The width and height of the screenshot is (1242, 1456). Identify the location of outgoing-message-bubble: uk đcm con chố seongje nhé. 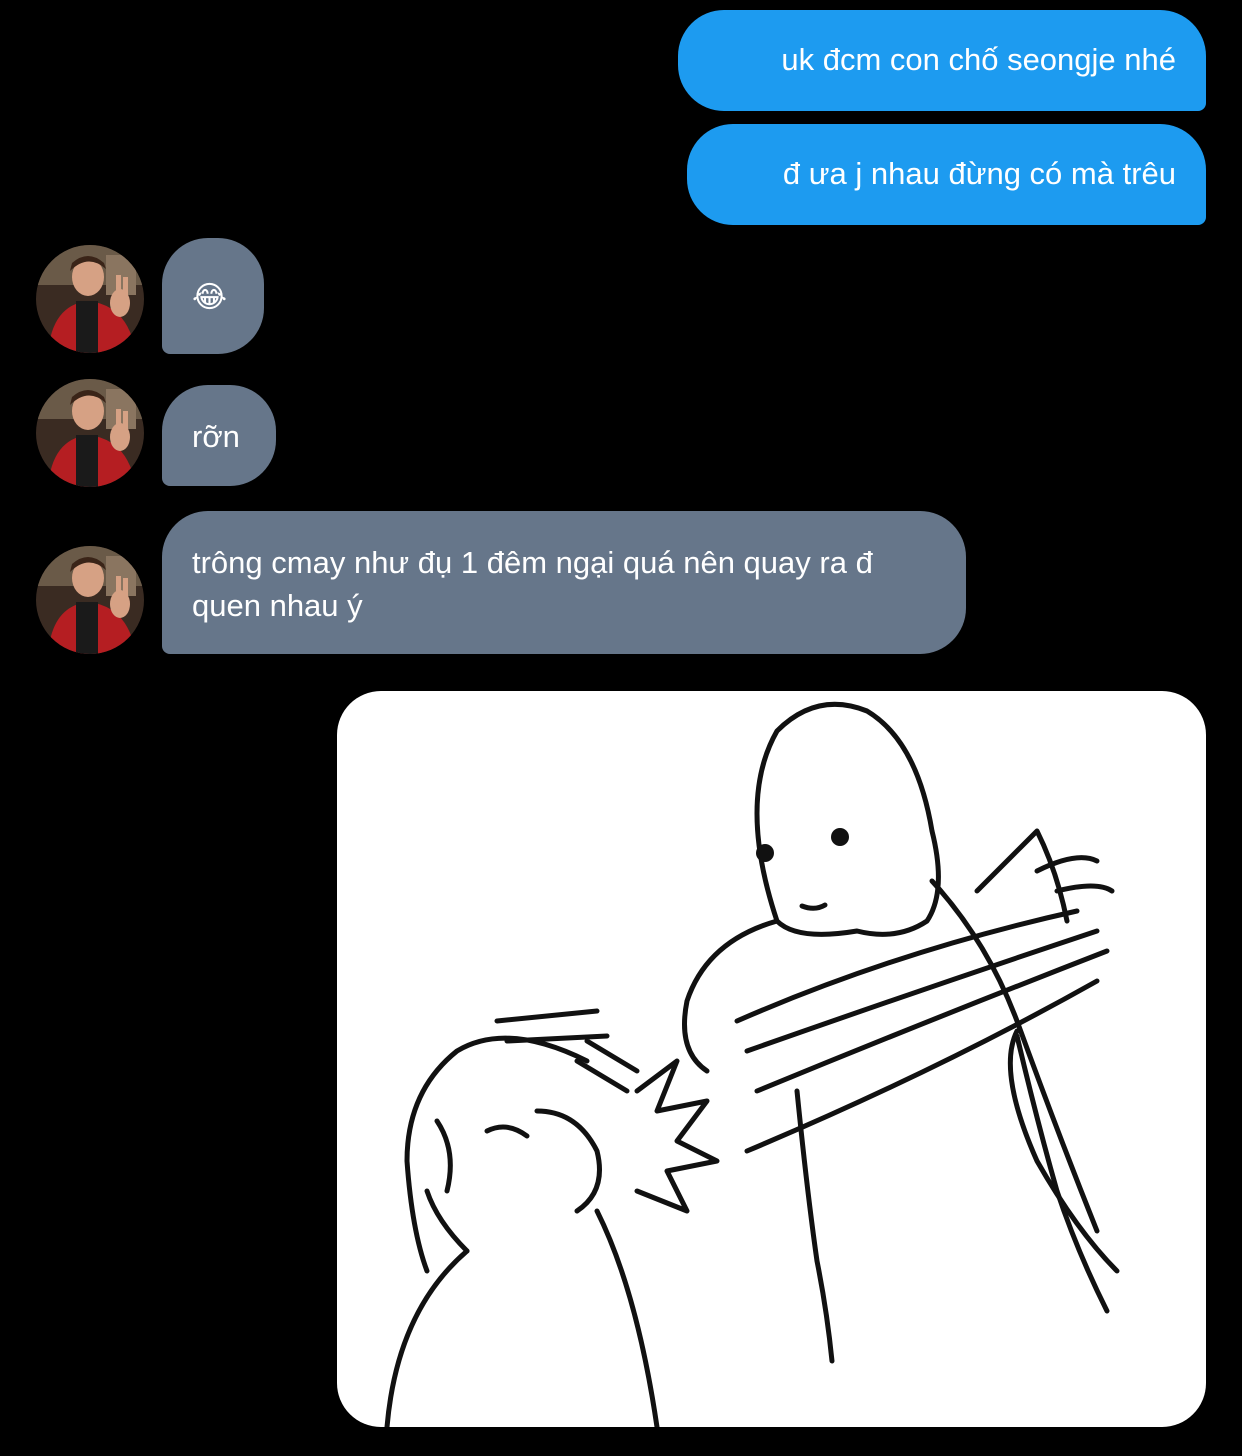
(942, 60).